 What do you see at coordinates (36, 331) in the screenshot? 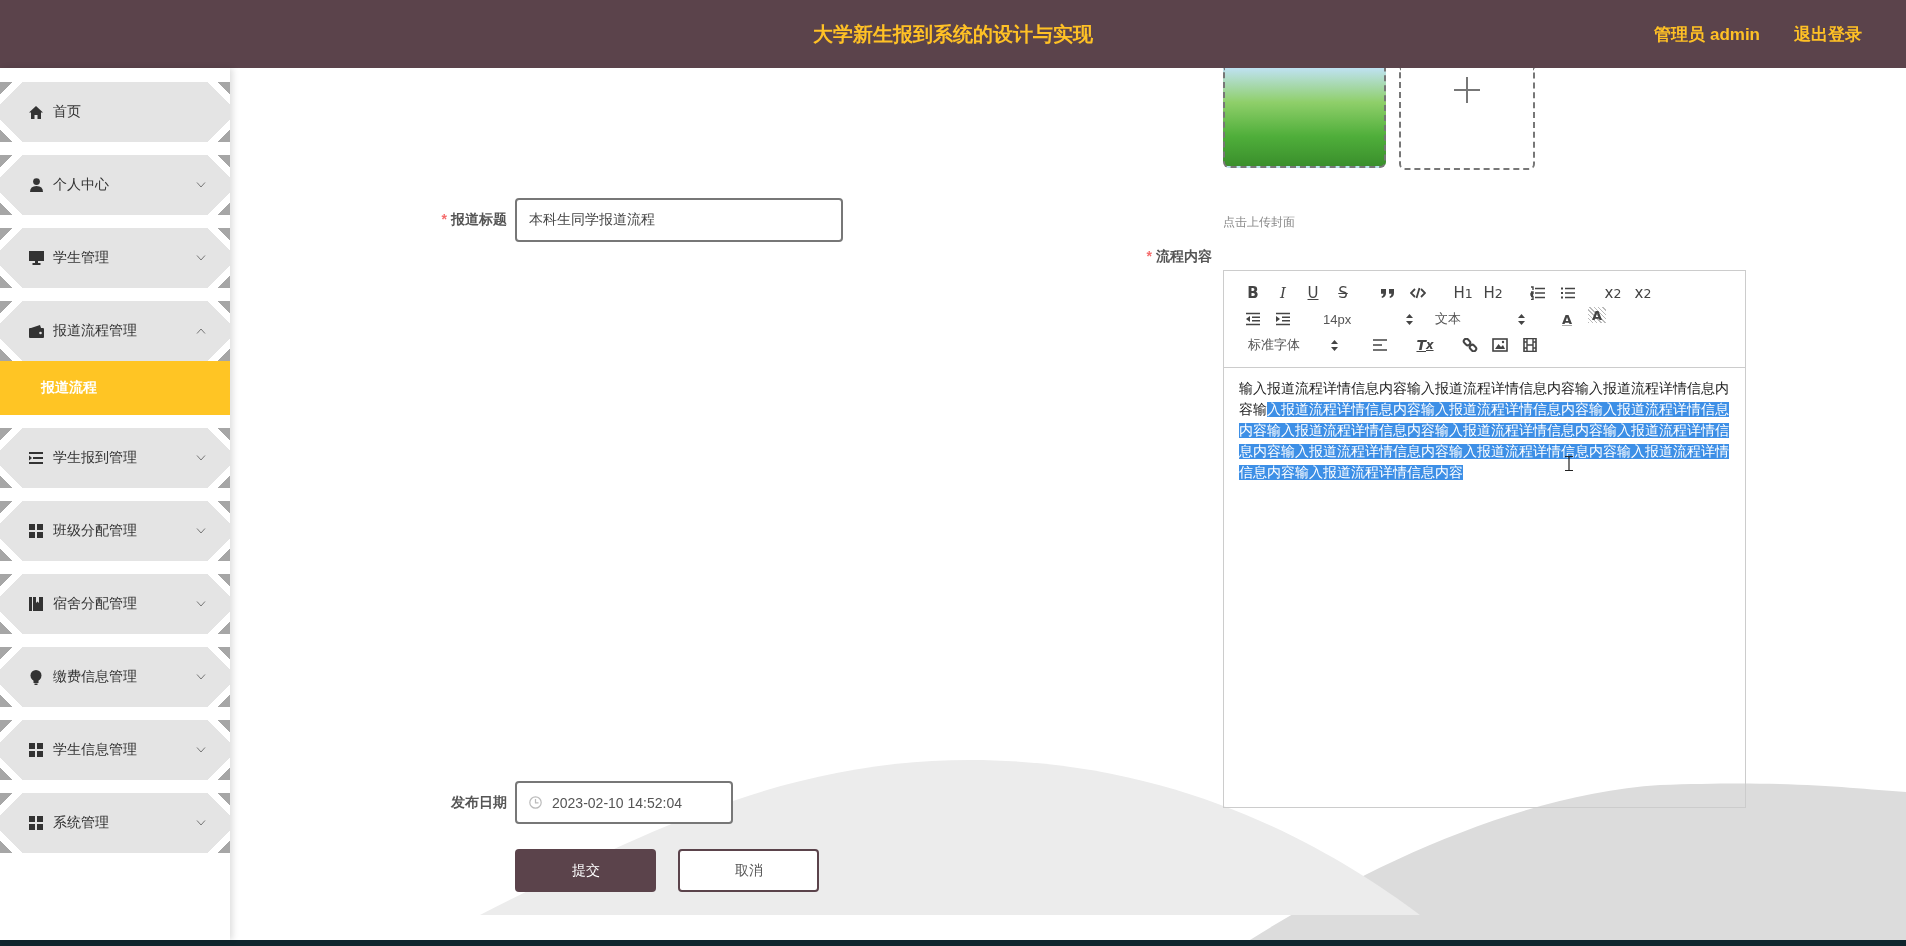
I see `wallet-icon` at bounding box center [36, 331].